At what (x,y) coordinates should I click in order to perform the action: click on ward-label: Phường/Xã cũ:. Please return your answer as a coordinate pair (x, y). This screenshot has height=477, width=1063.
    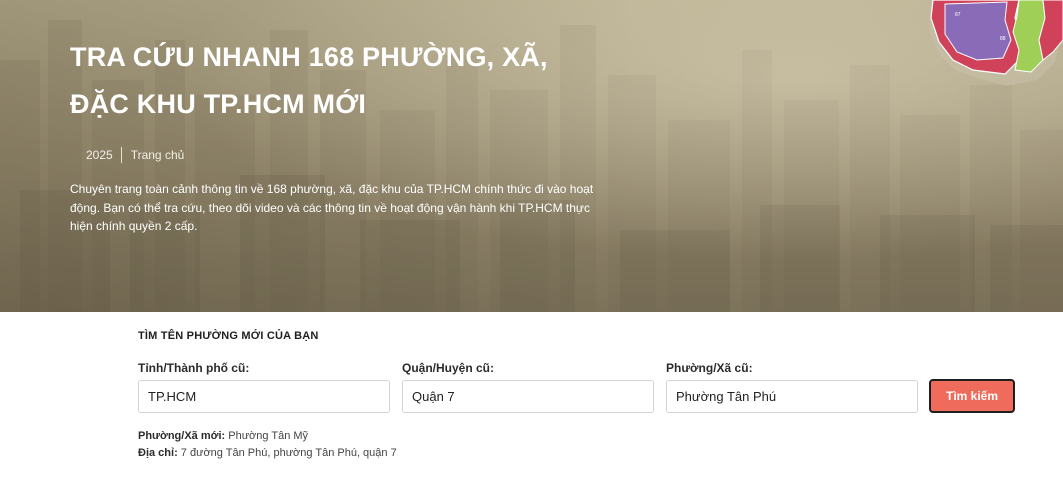
    Looking at the image, I should click on (709, 368).